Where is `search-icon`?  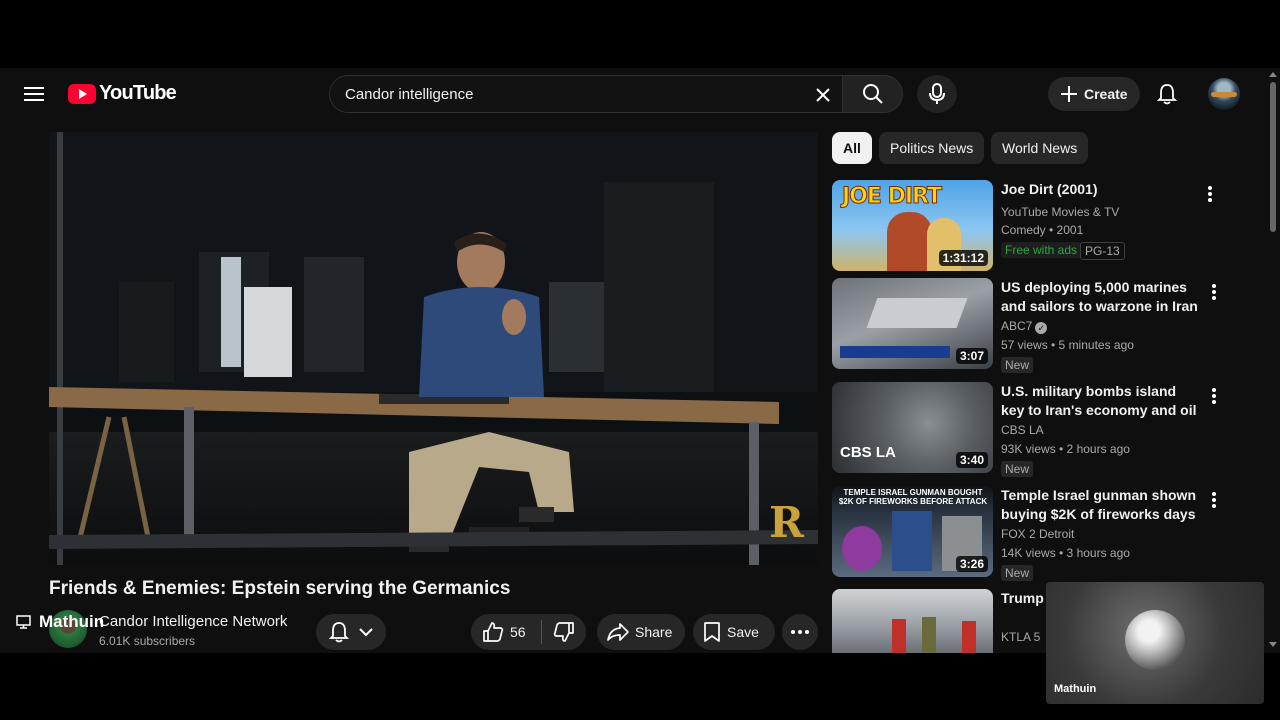
search-icon is located at coordinates (872, 94).